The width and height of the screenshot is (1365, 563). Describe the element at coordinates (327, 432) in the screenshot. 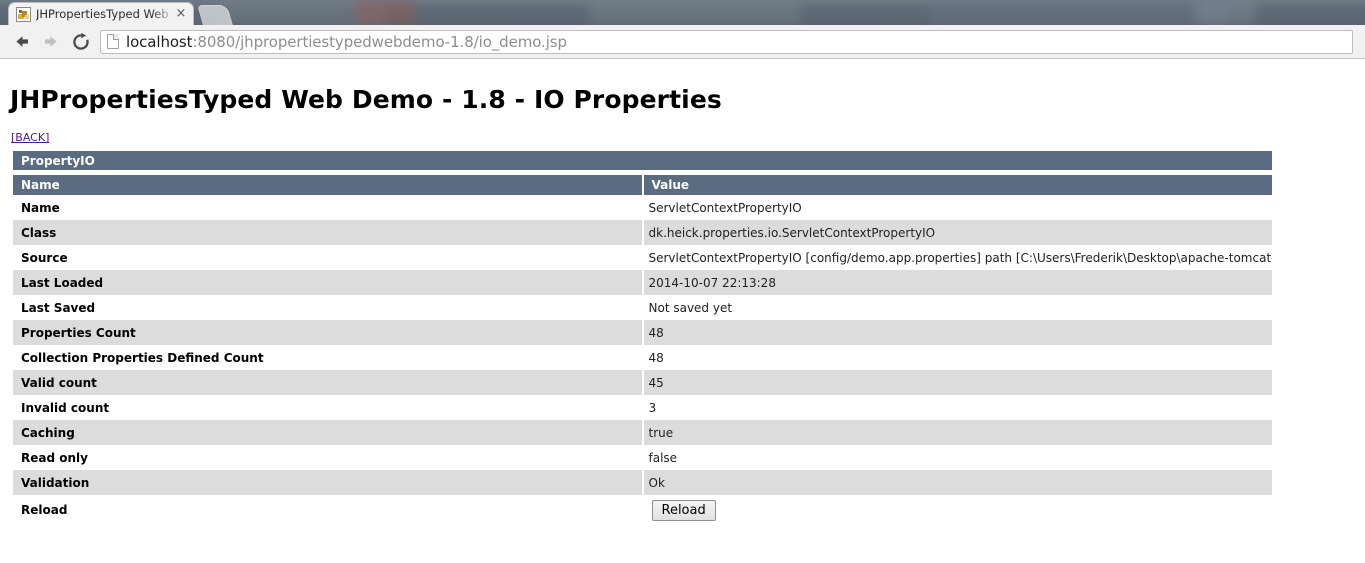

I see `row-label: Caching` at that location.